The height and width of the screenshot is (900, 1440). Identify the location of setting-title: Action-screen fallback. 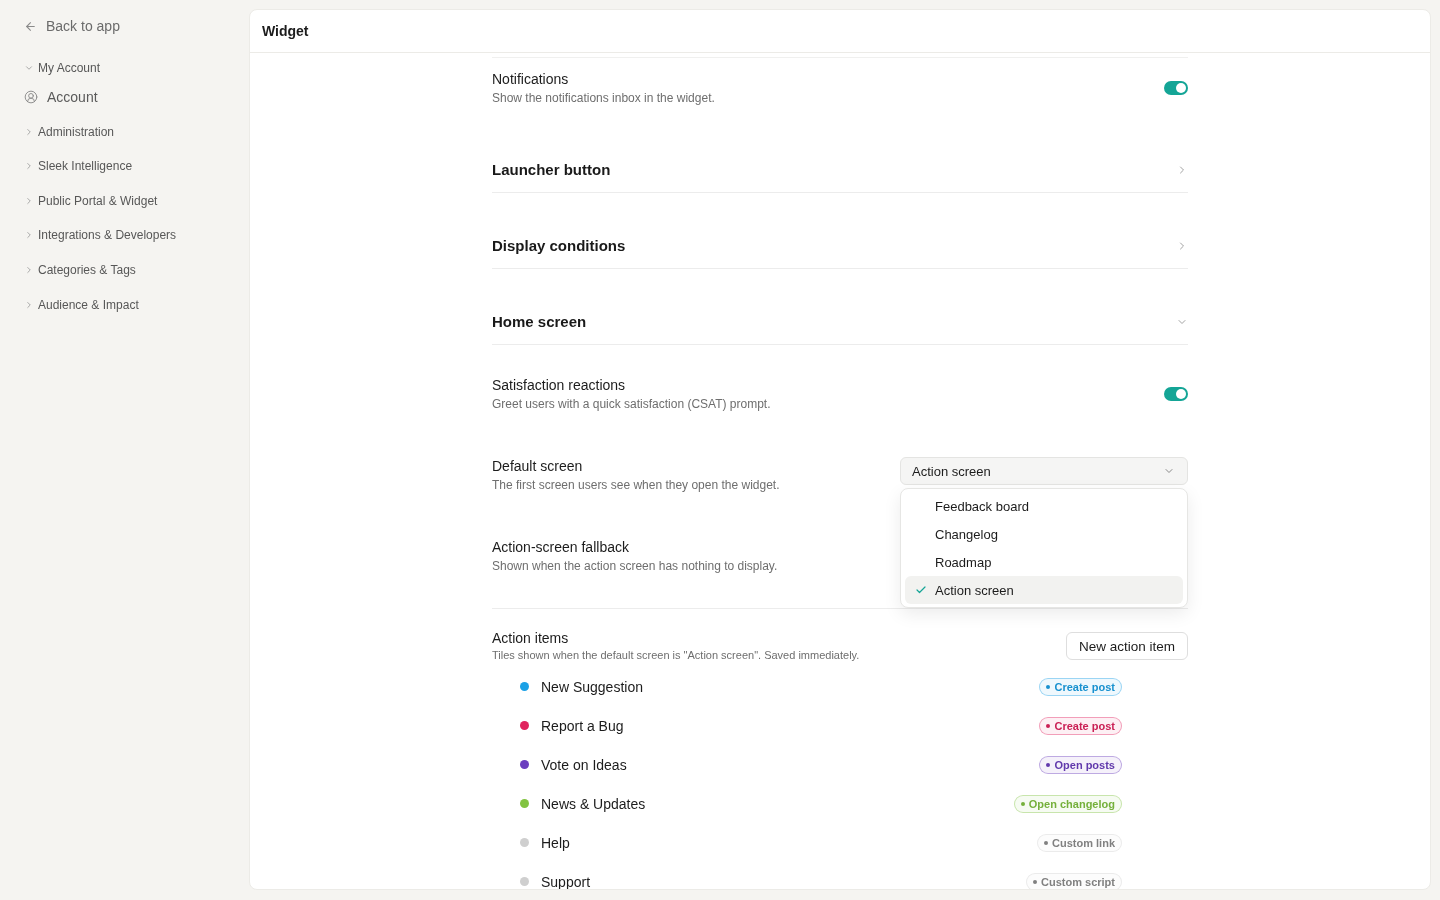
(561, 547).